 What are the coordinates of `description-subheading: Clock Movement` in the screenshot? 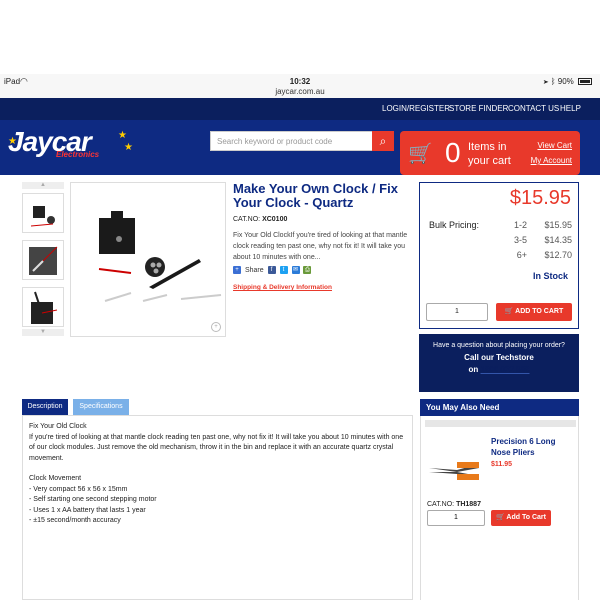 It's located at (55, 478).